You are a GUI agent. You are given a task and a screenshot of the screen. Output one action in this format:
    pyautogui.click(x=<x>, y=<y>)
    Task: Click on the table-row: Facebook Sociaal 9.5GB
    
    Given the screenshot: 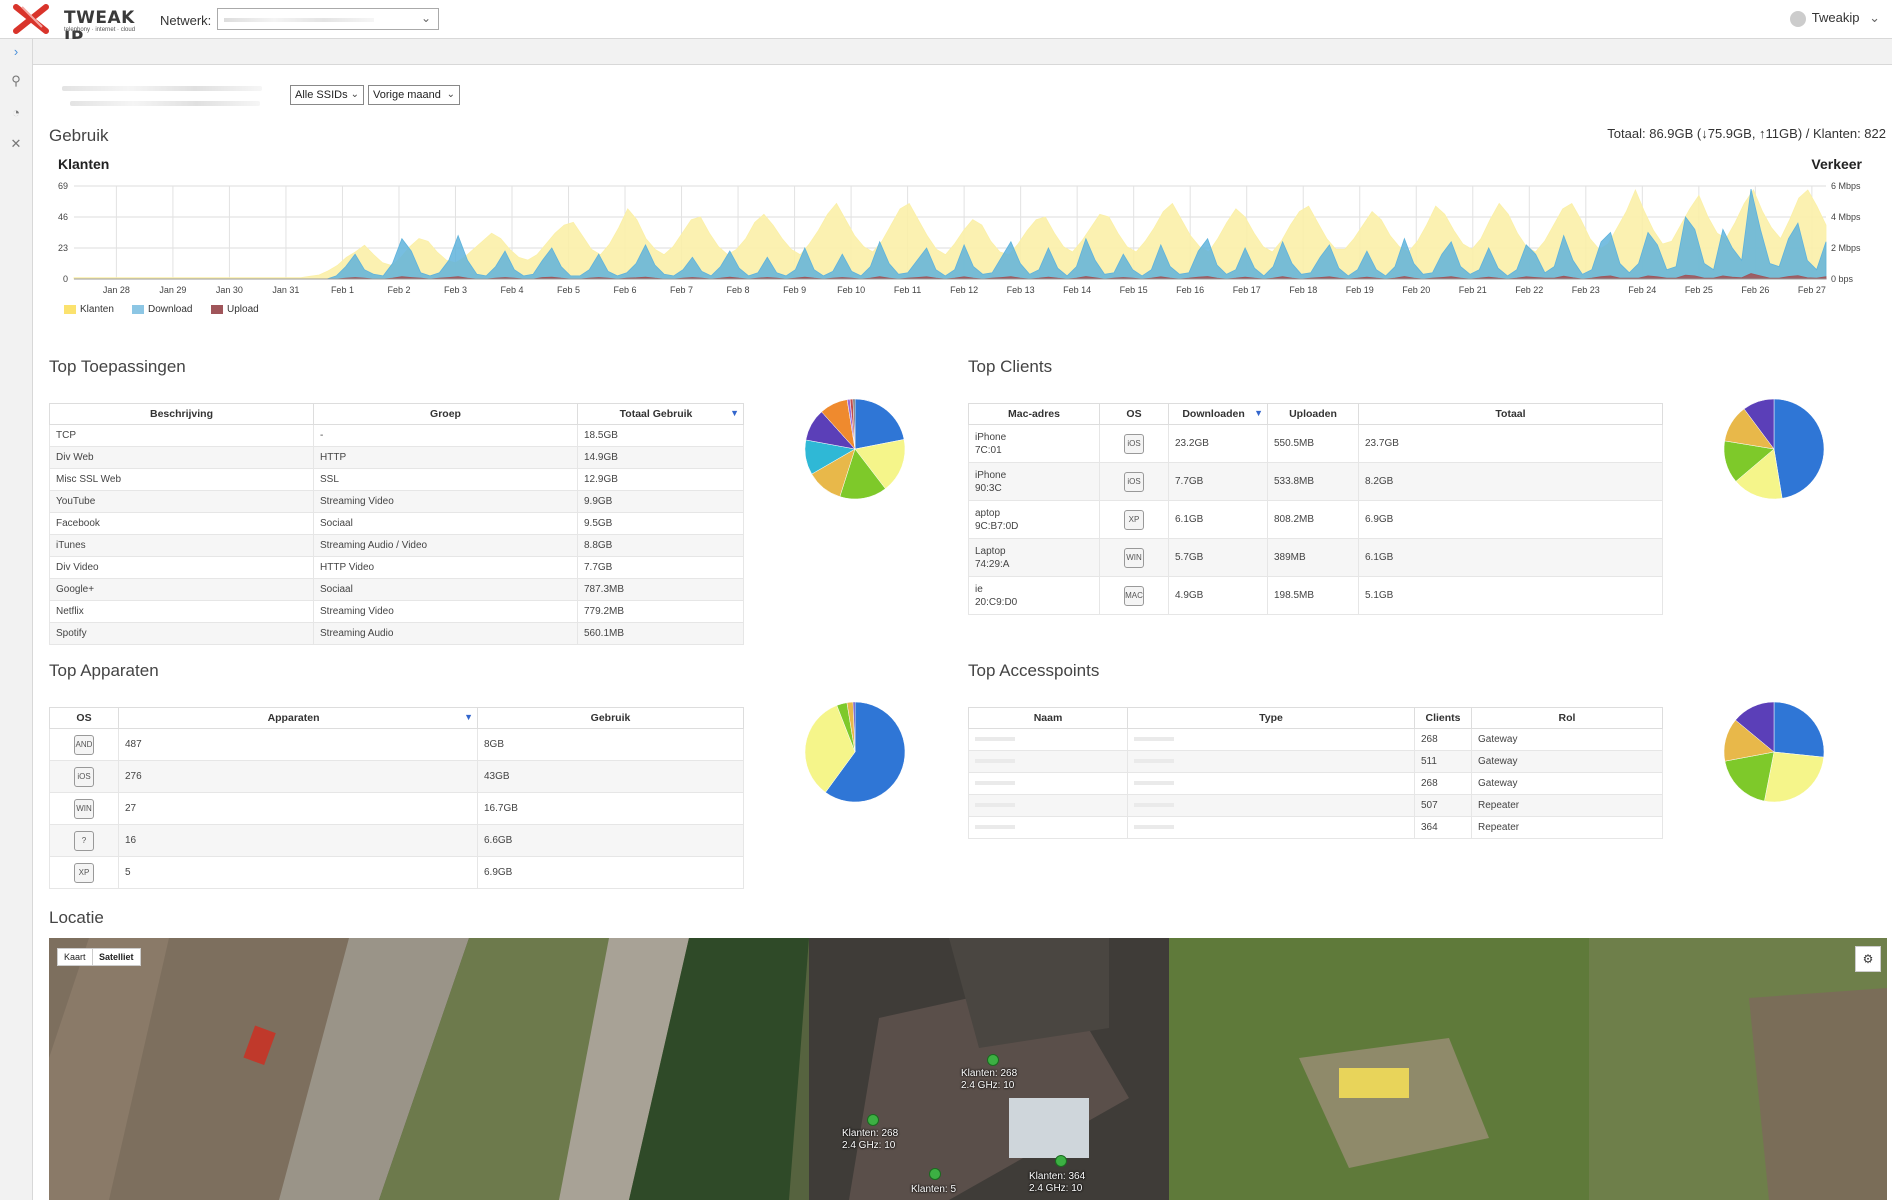 What is the action you would take?
    pyautogui.click(x=396, y=523)
    